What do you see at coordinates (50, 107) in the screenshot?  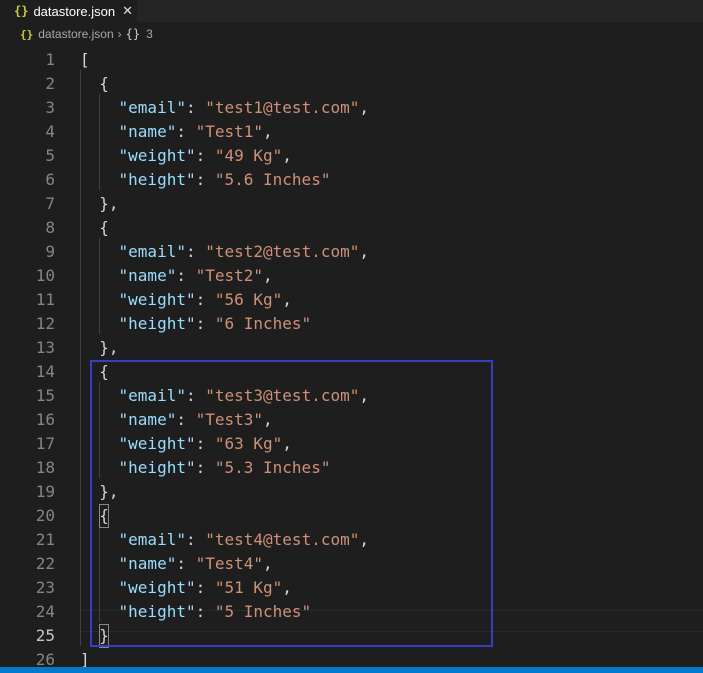 I see `line-number: 3` at bounding box center [50, 107].